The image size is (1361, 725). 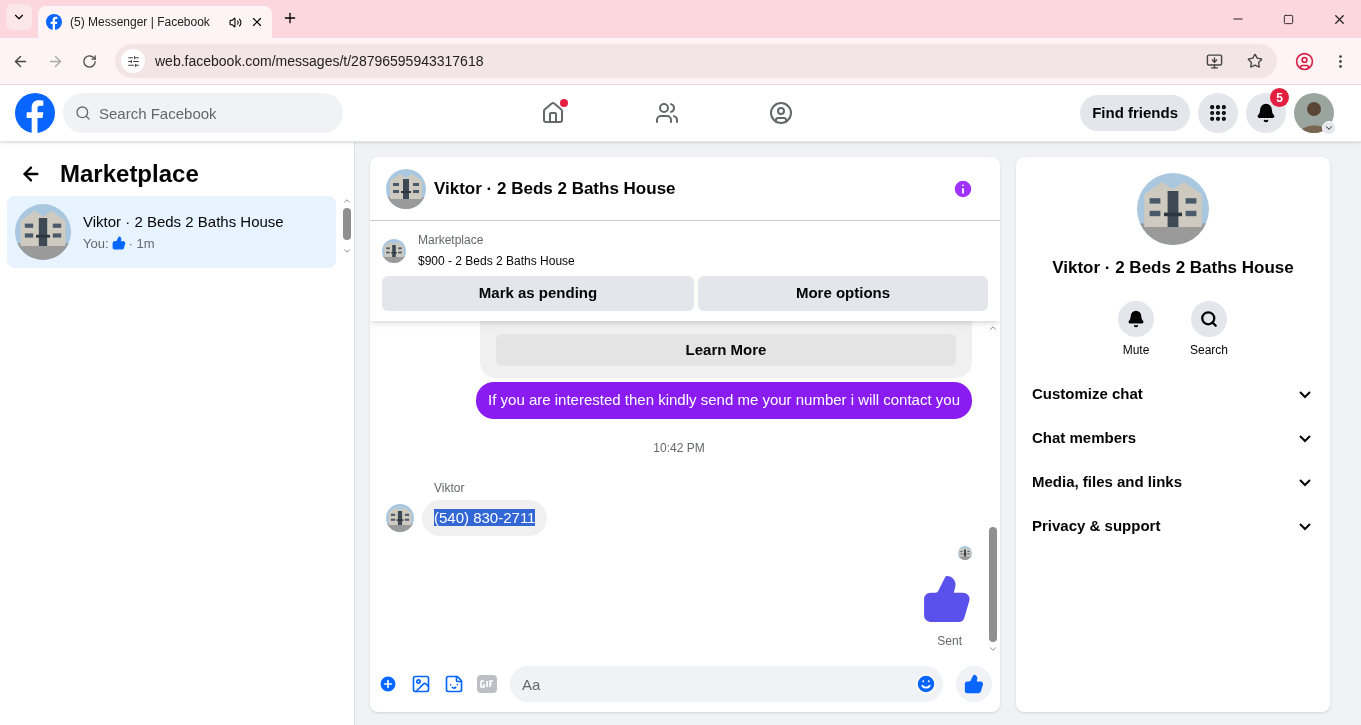 I want to click on tab-list-button, so click(x=19, y=17).